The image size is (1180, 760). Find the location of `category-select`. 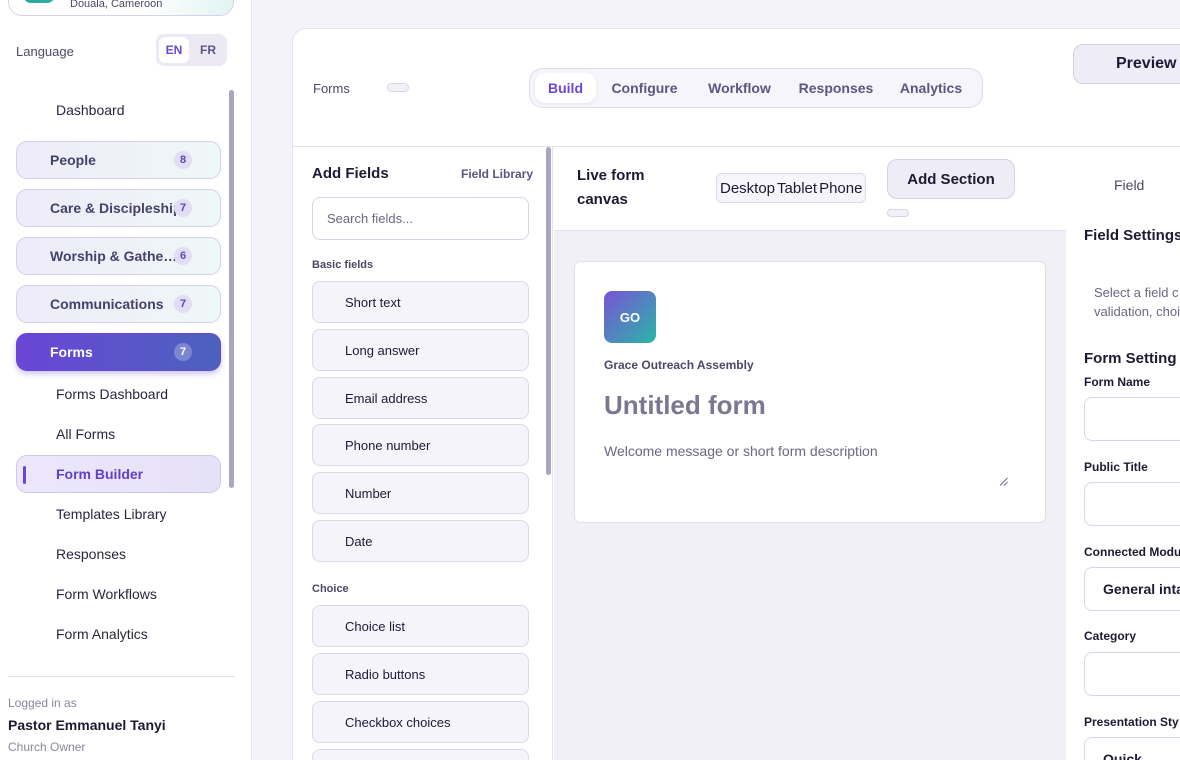

category-select is located at coordinates (1132, 674).